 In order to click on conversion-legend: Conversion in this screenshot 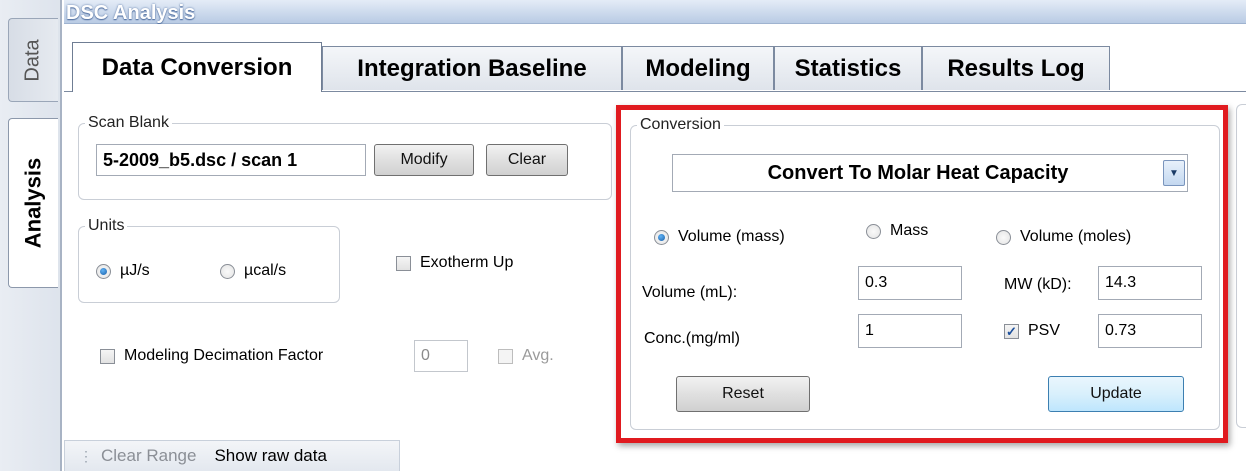, I will do `click(680, 124)`.